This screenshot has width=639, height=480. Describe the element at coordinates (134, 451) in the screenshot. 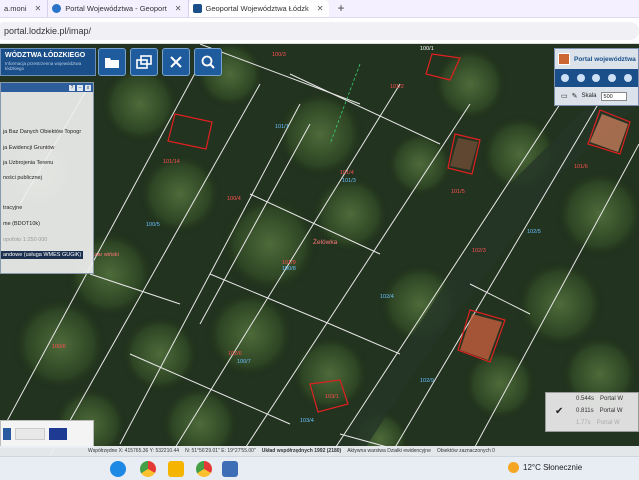

I see `coords-readout: Współrzędne X: 415765.36 Y: 532210.44` at that location.